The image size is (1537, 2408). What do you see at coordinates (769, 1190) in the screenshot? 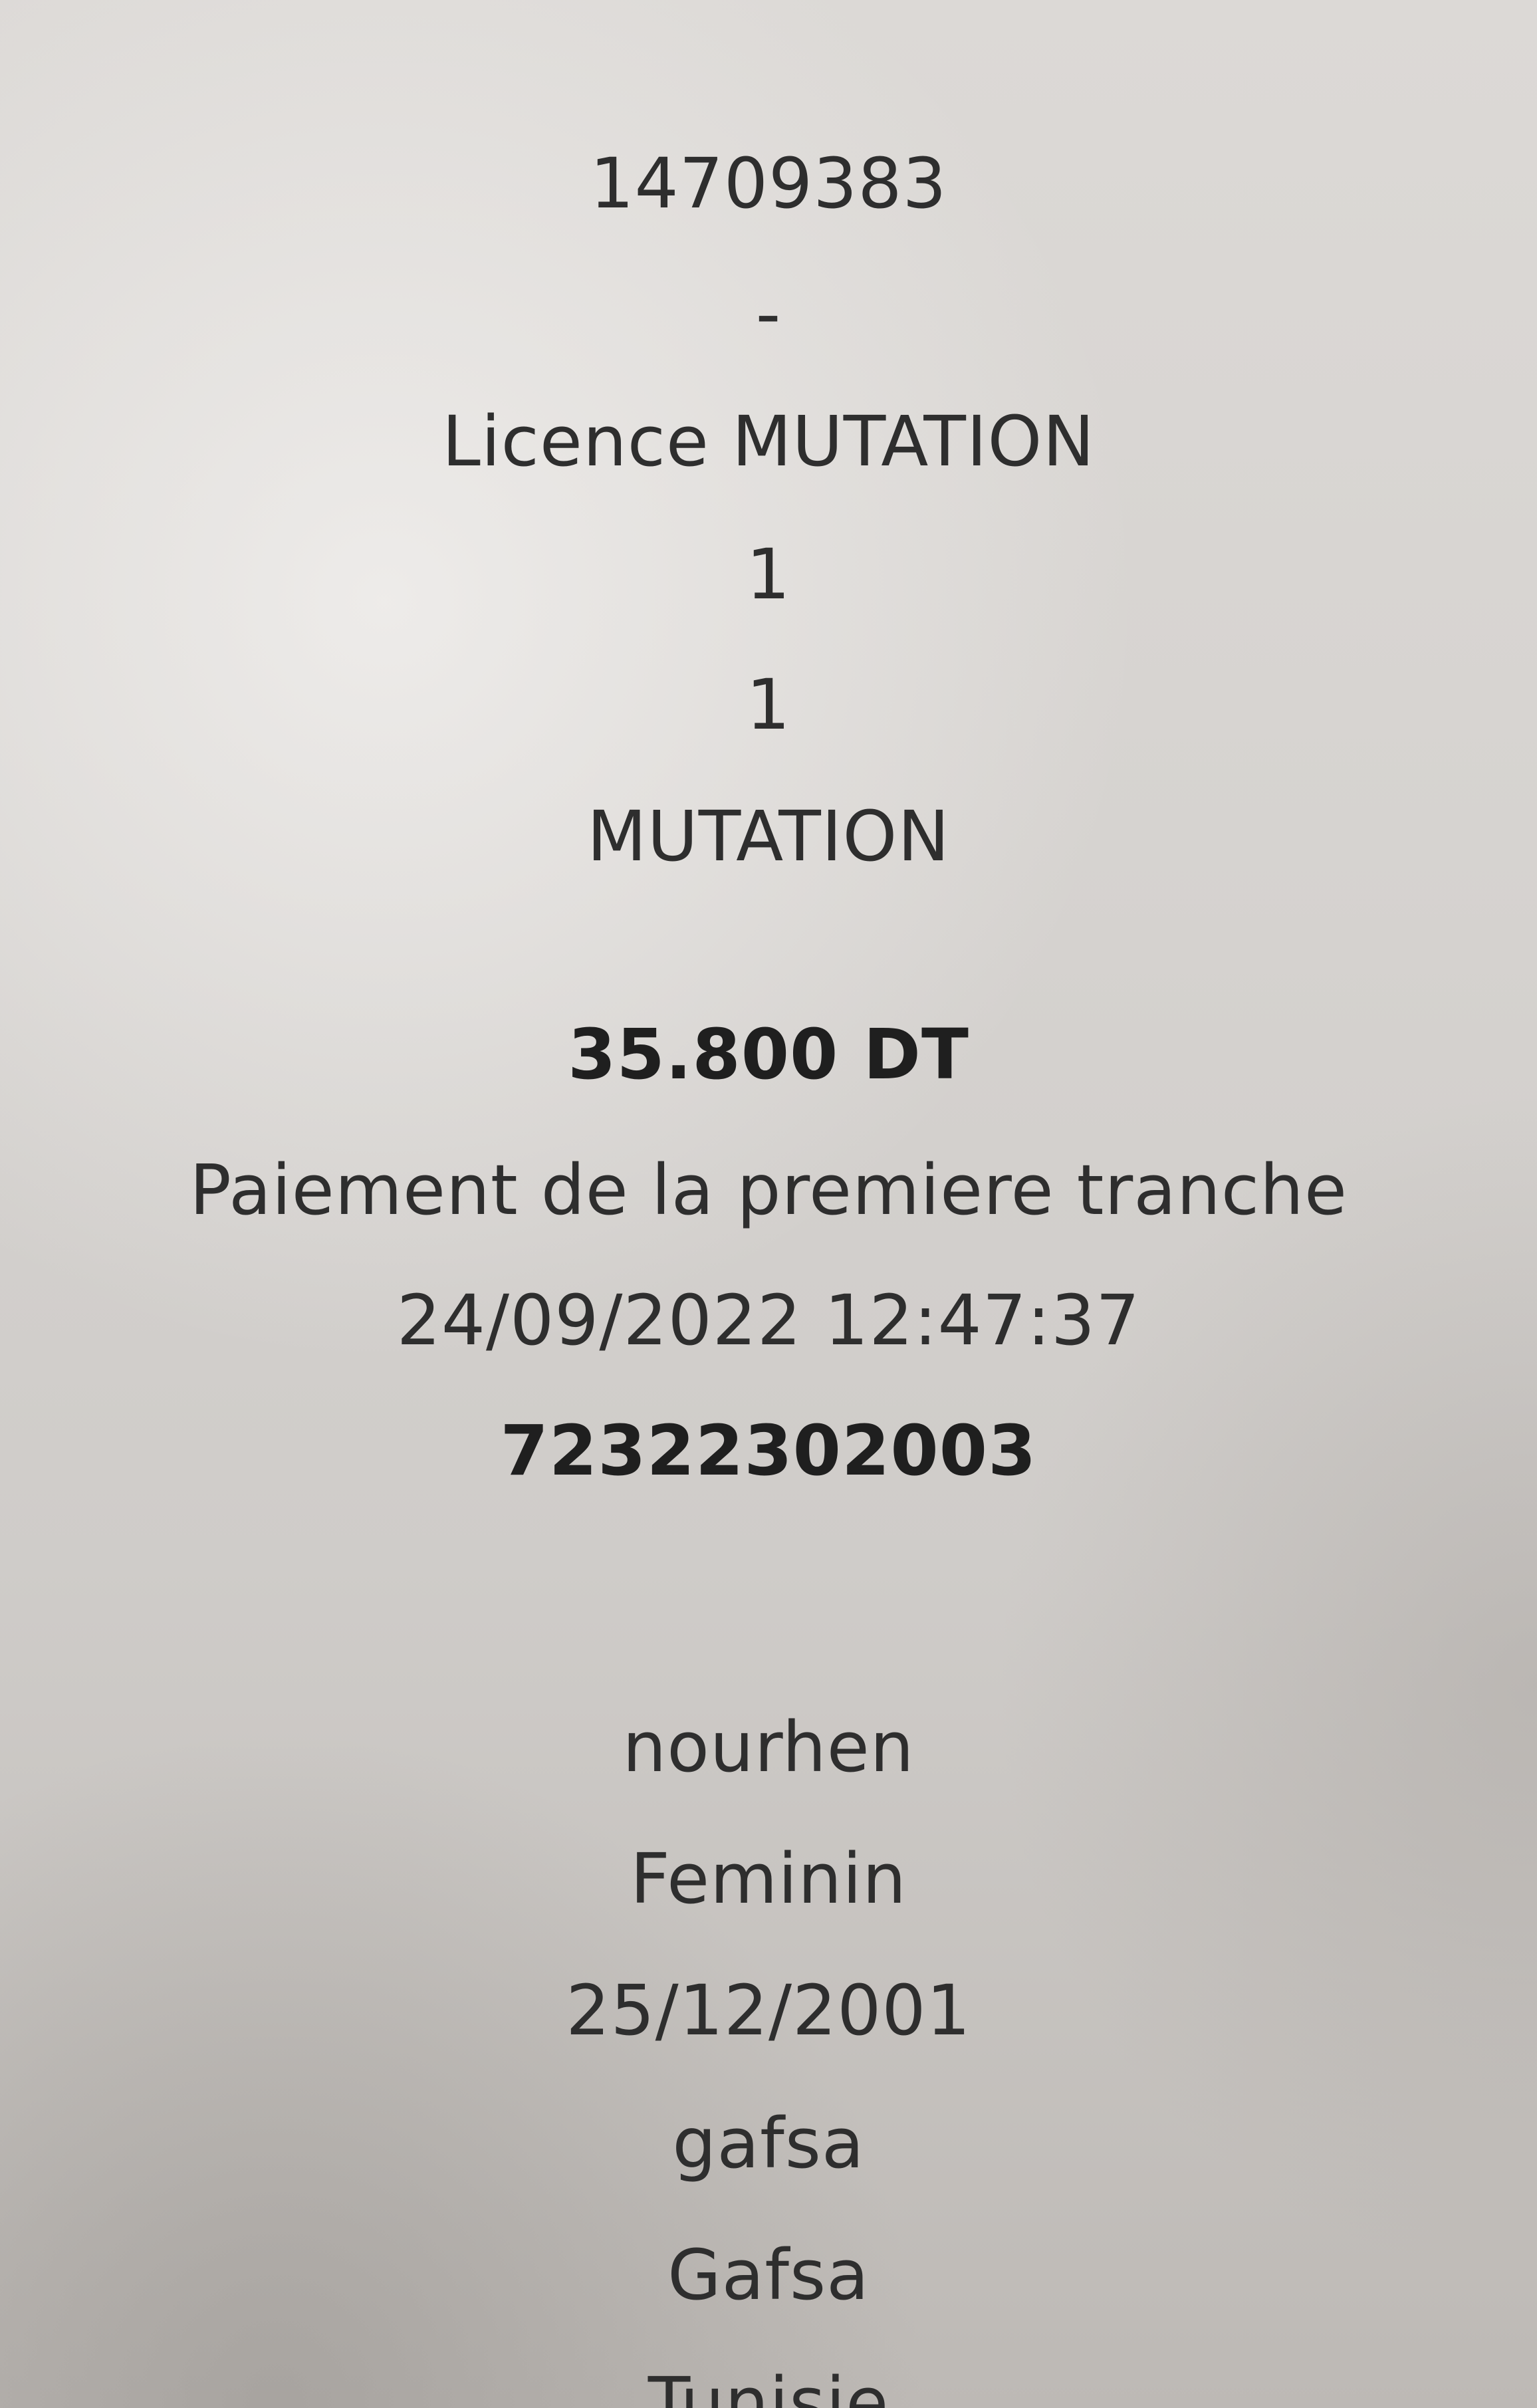
I see `payment-description: Paiement de la premiere tranche` at bounding box center [769, 1190].